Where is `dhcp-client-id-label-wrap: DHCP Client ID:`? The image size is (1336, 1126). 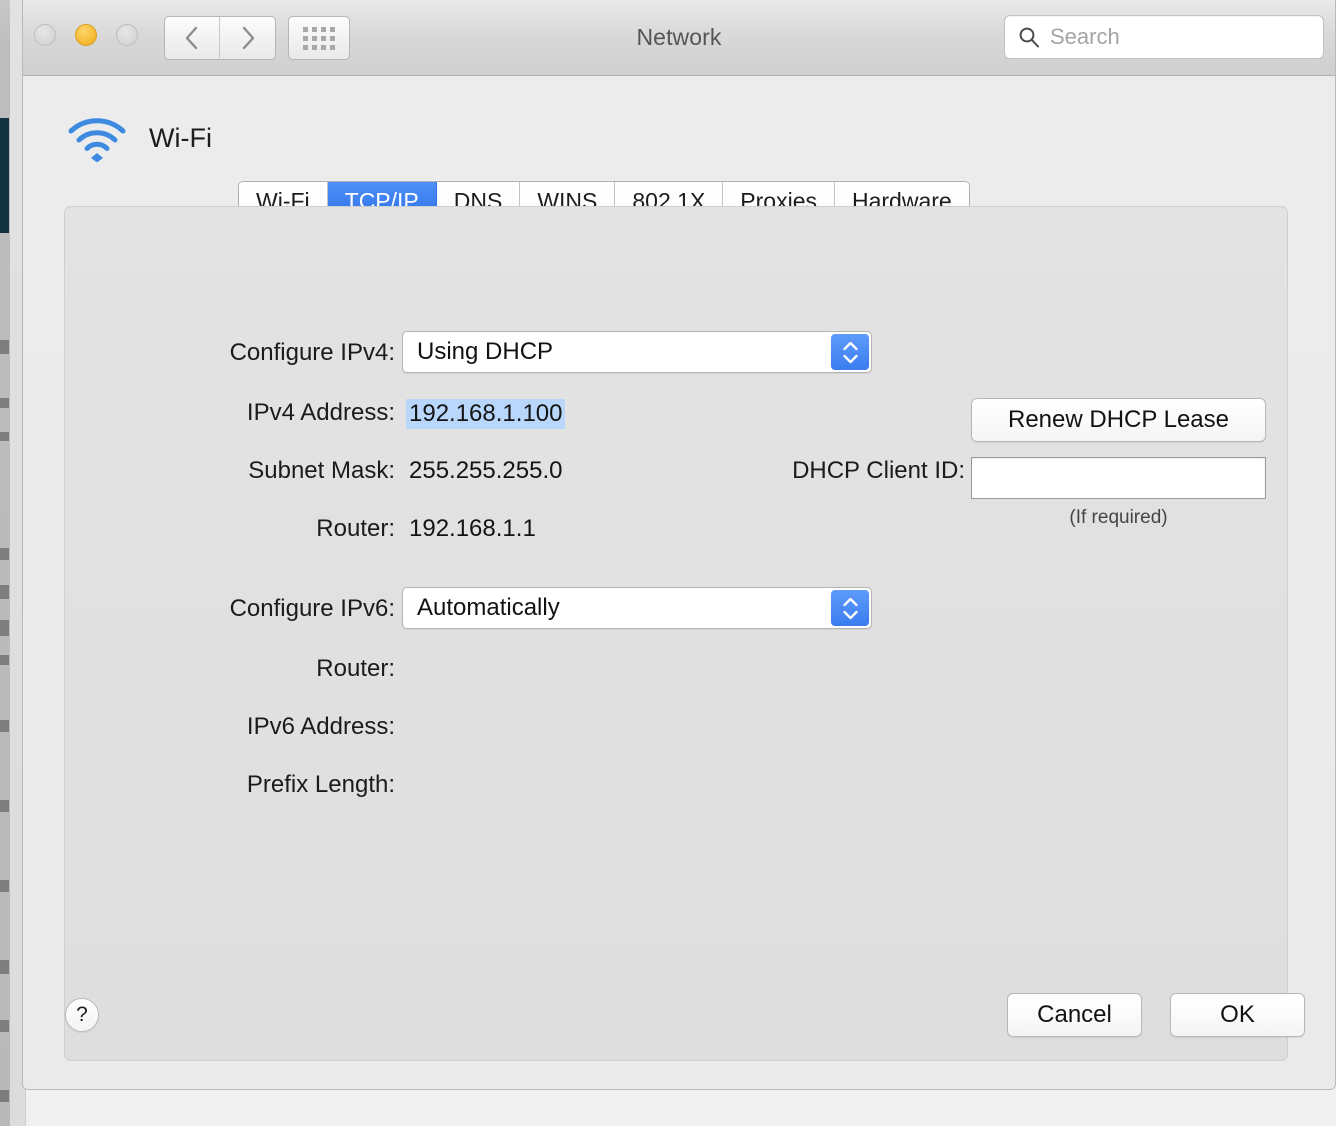
dhcp-client-id-label-wrap: DHCP Client ID: is located at coordinates (845, 471).